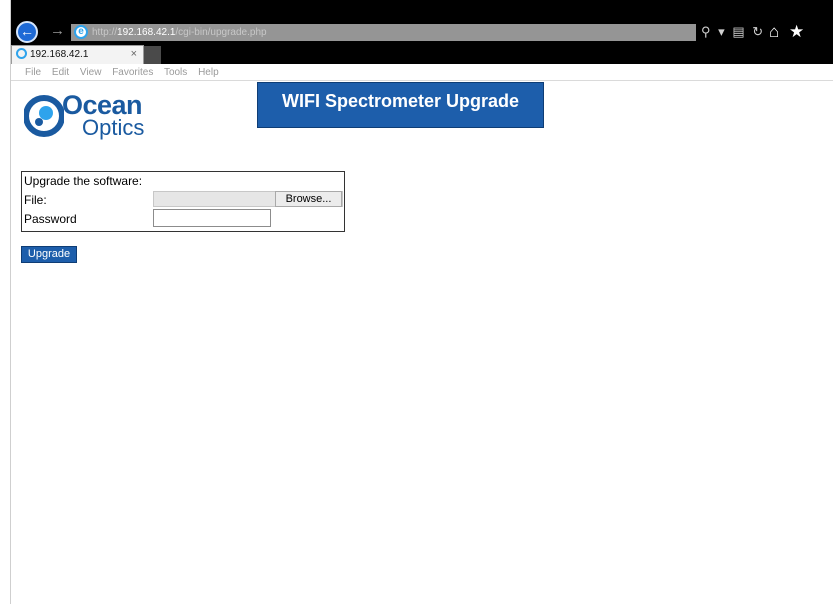 This screenshot has width=833, height=604. Describe the element at coordinates (59, 54) in the screenshot. I see `tab-title: 192.168.42.1` at that location.